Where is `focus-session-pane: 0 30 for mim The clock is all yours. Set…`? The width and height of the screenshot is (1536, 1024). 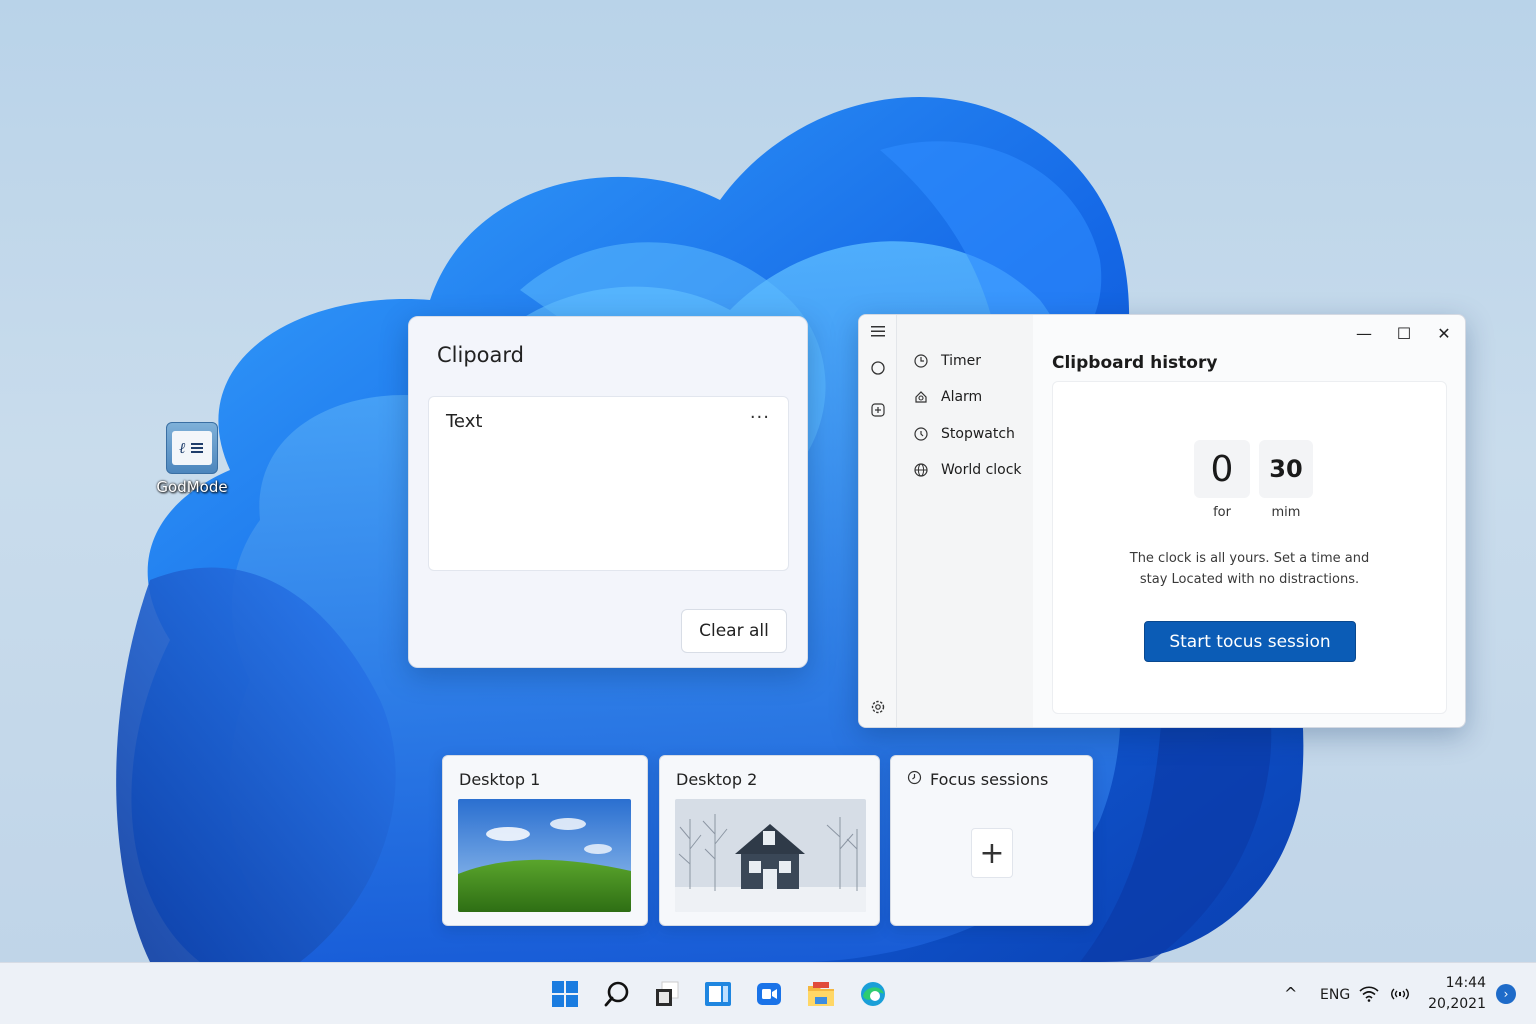 focus-session-pane: 0 30 for mim The clock is all yours. Set… is located at coordinates (1249, 547).